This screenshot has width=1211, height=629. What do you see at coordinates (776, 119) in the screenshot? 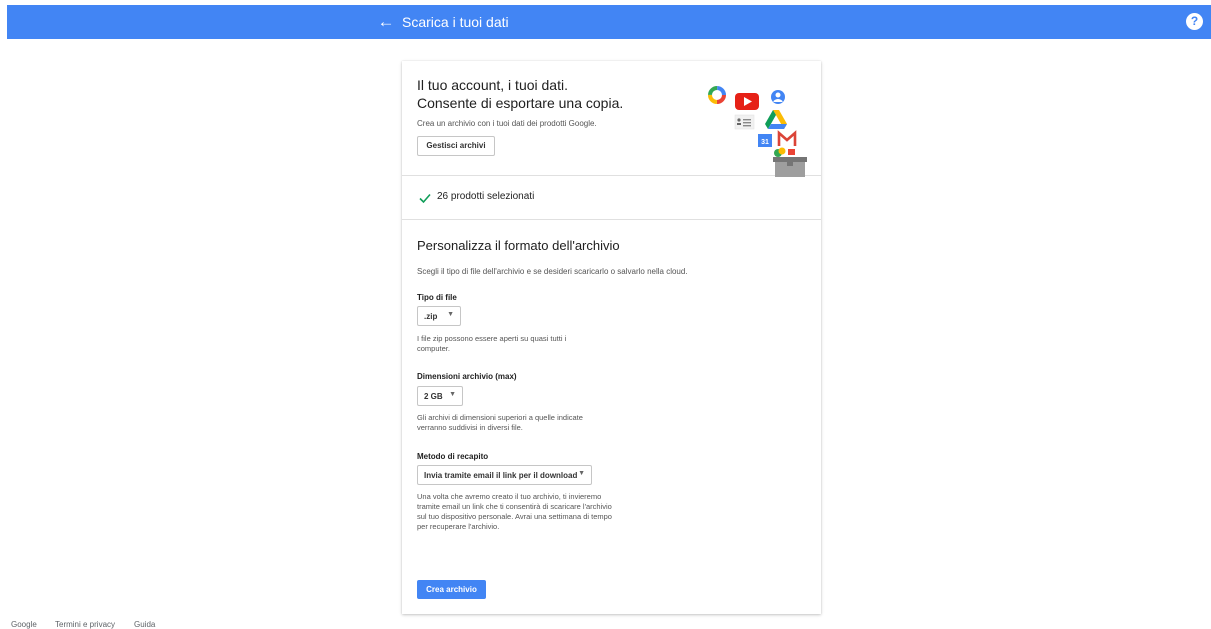
I see `drive-icon` at bounding box center [776, 119].